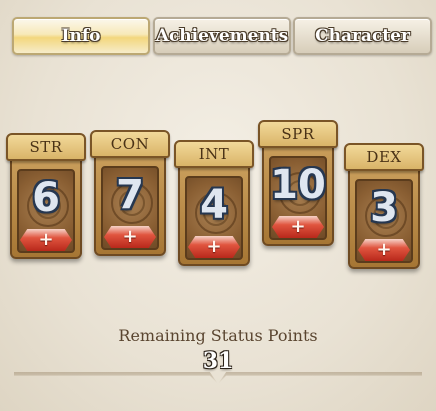  I want to click on increase-str-button: +, so click(46, 240).